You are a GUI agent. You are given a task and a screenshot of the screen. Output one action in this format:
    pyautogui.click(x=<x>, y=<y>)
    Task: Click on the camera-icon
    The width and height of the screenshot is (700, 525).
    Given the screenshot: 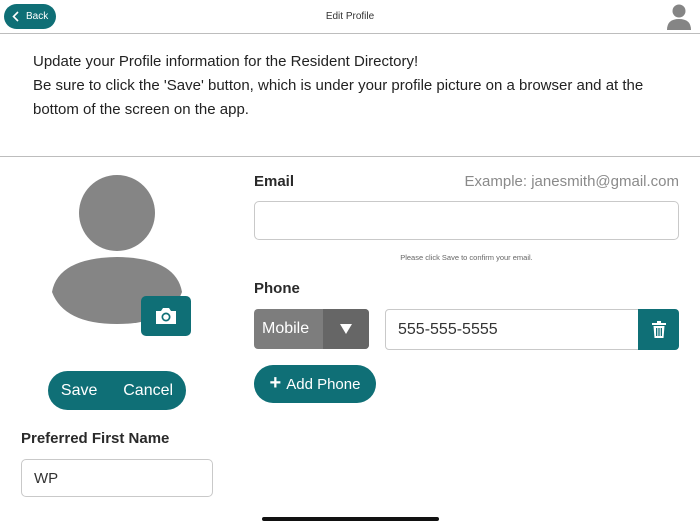 What is the action you would take?
    pyautogui.click(x=166, y=316)
    